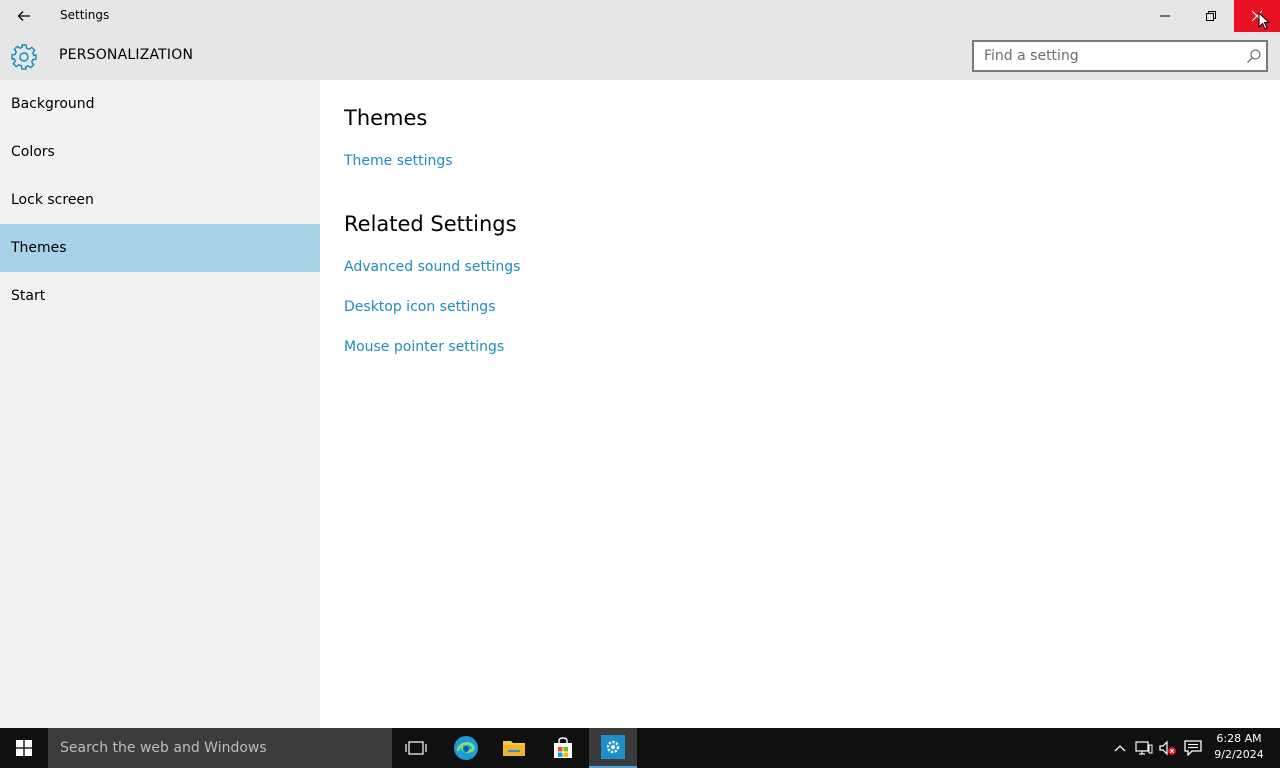  I want to click on gear-icon, so click(24, 57).